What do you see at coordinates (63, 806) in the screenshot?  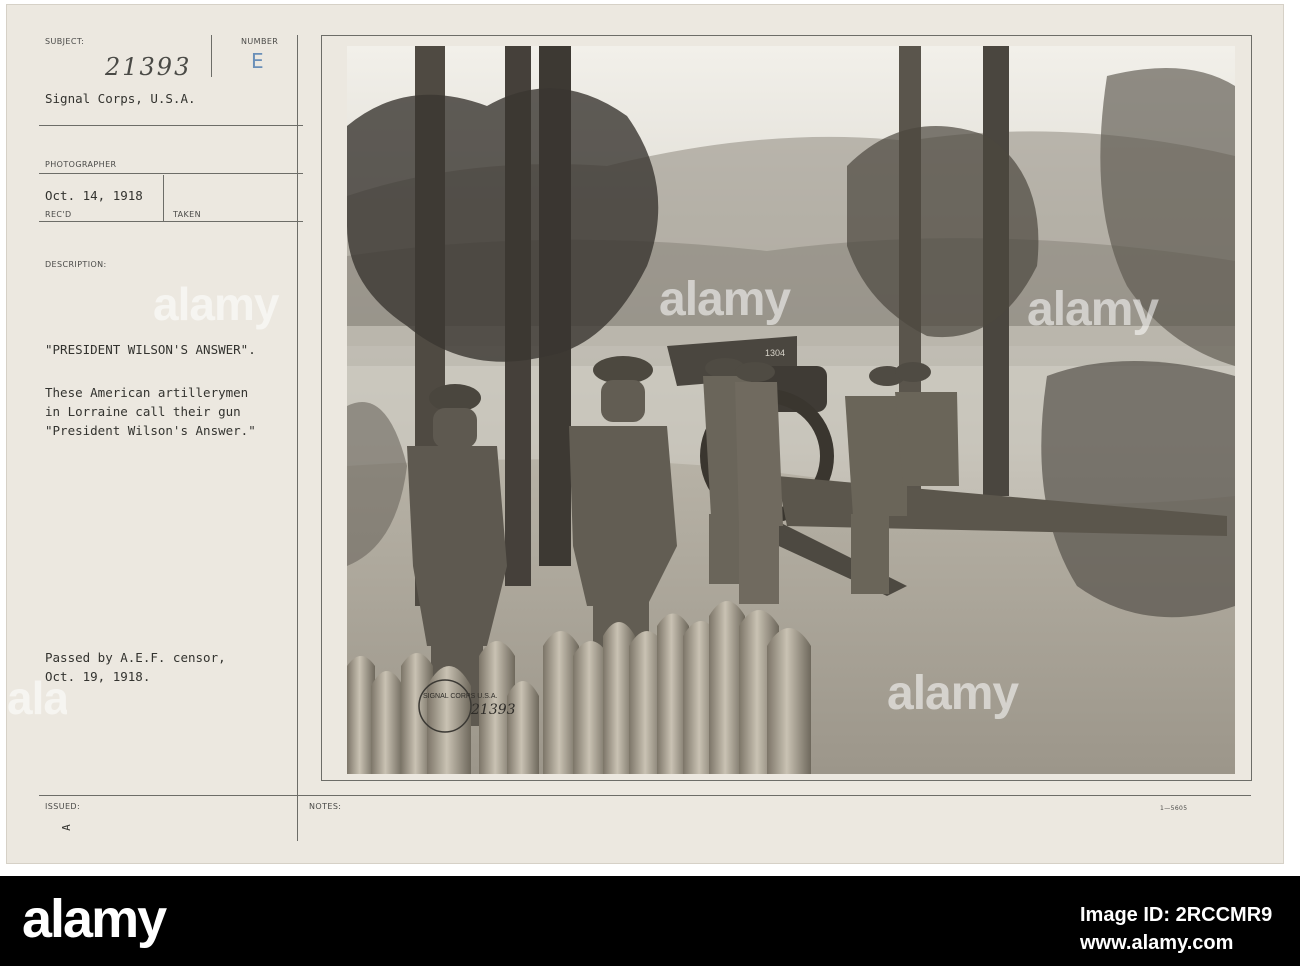 I see `issued-label: ISSUED:` at bounding box center [63, 806].